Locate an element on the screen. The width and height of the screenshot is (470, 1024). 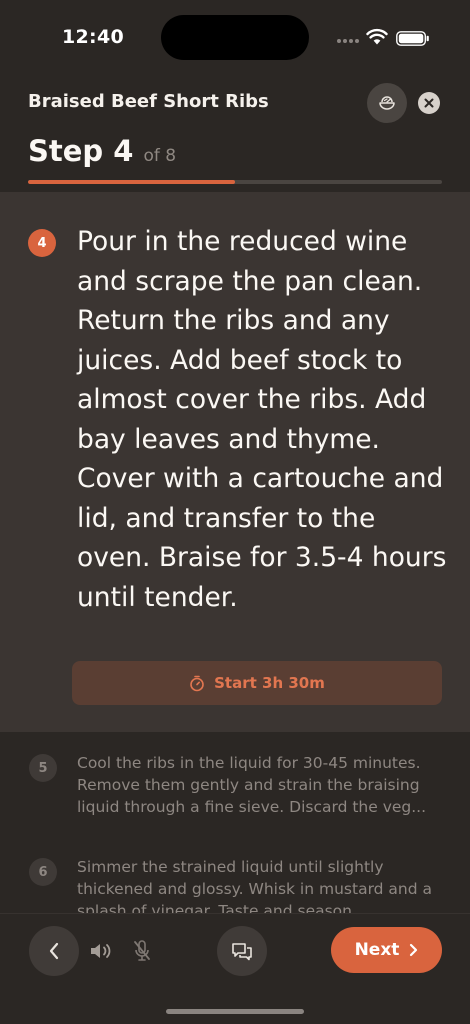
next-step-button: Next is located at coordinates (386, 950).